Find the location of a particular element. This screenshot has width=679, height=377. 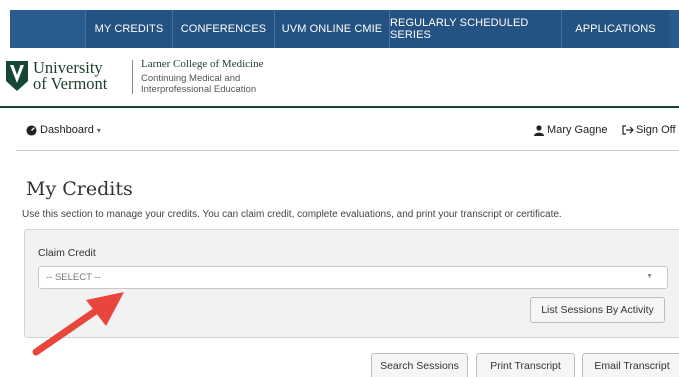

page-title: My Credits is located at coordinates (79, 189).